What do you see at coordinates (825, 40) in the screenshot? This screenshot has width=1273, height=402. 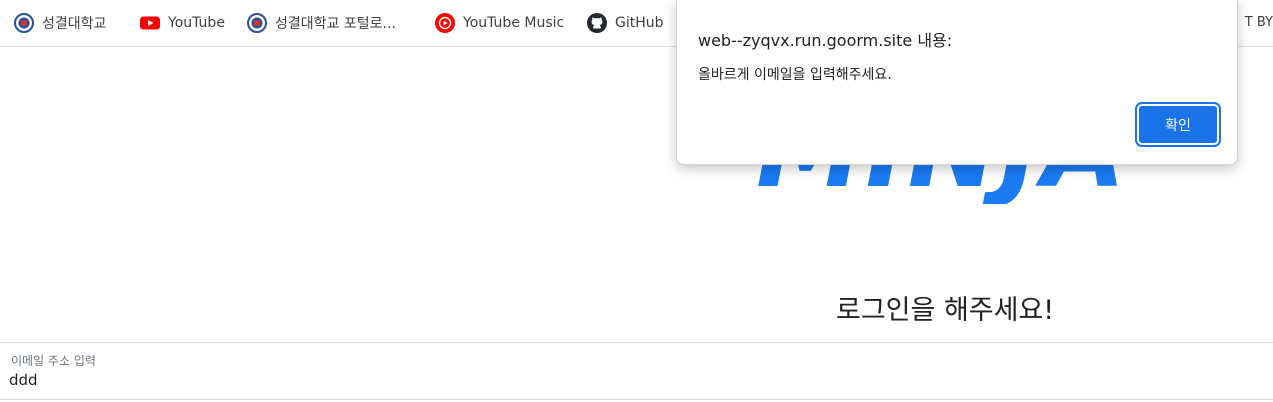 I see `dialog-title: web--zyqvx.run.goorm.site 내용:` at bounding box center [825, 40].